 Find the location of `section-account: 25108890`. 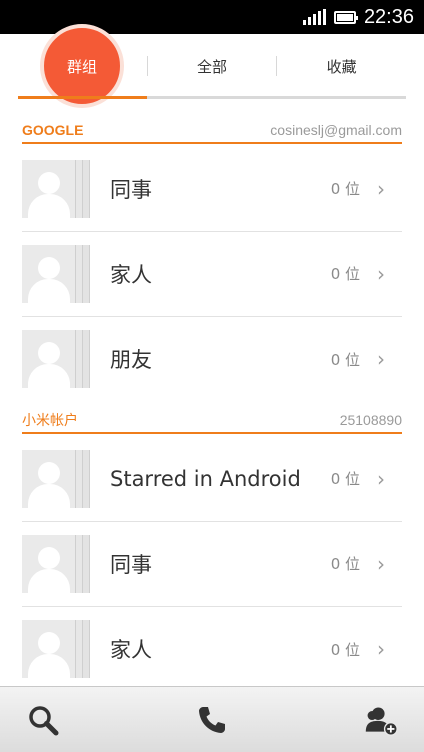

section-account: 25108890 is located at coordinates (370, 420).